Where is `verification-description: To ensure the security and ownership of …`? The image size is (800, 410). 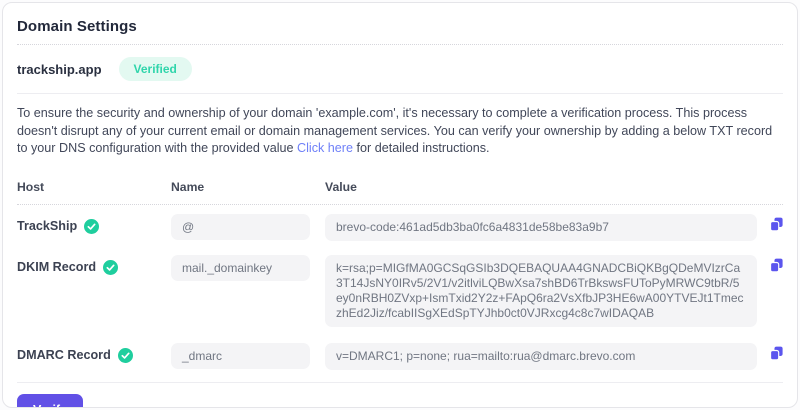
verification-description: To ensure the security and ownership of … is located at coordinates (400, 131).